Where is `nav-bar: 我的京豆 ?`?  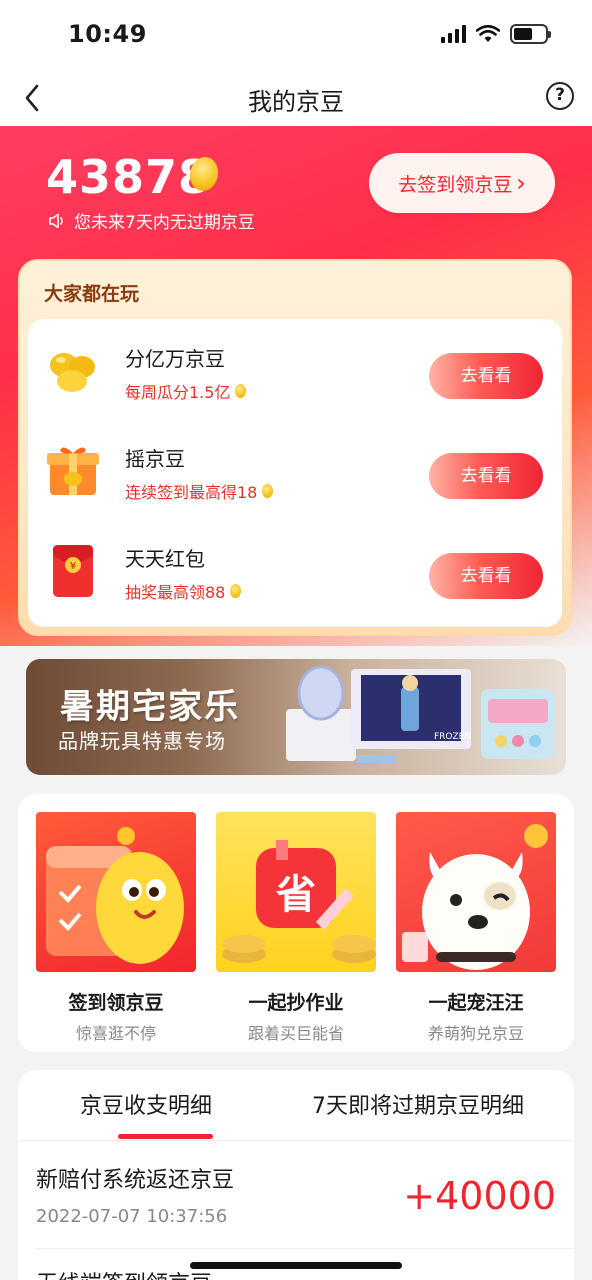 nav-bar: 我的京豆 ? is located at coordinates (296, 98).